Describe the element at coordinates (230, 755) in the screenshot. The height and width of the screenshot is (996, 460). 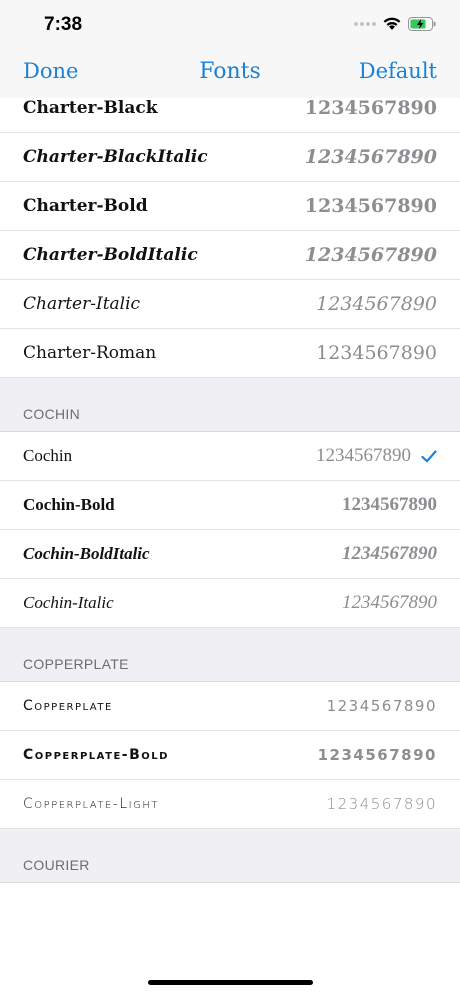
I see `font-row-copperplate-bold: Copperplate-Bold 1234567890` at that location.